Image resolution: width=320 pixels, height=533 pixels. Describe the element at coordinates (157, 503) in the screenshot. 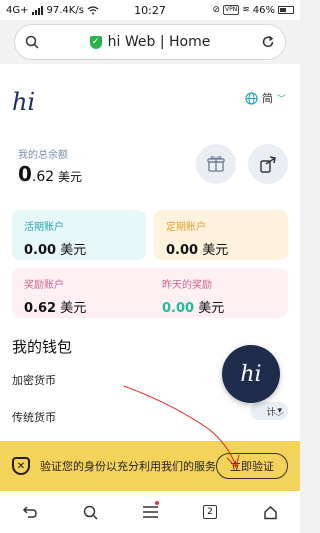

I see `notification-dot` at that location.